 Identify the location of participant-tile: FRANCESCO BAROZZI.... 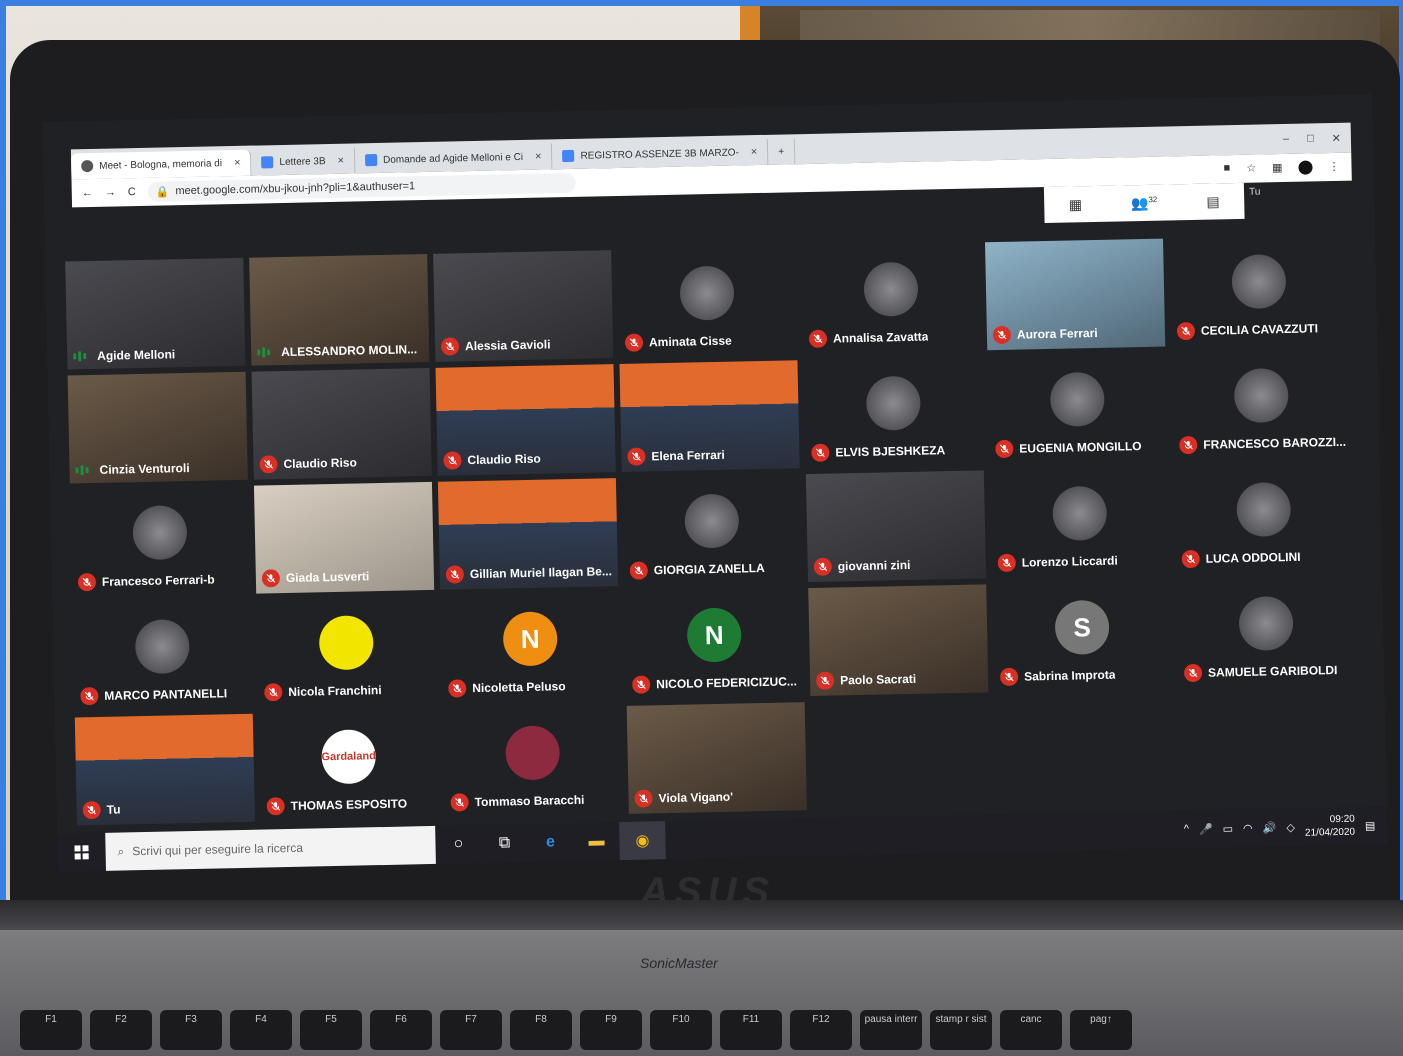
(1261, 405).